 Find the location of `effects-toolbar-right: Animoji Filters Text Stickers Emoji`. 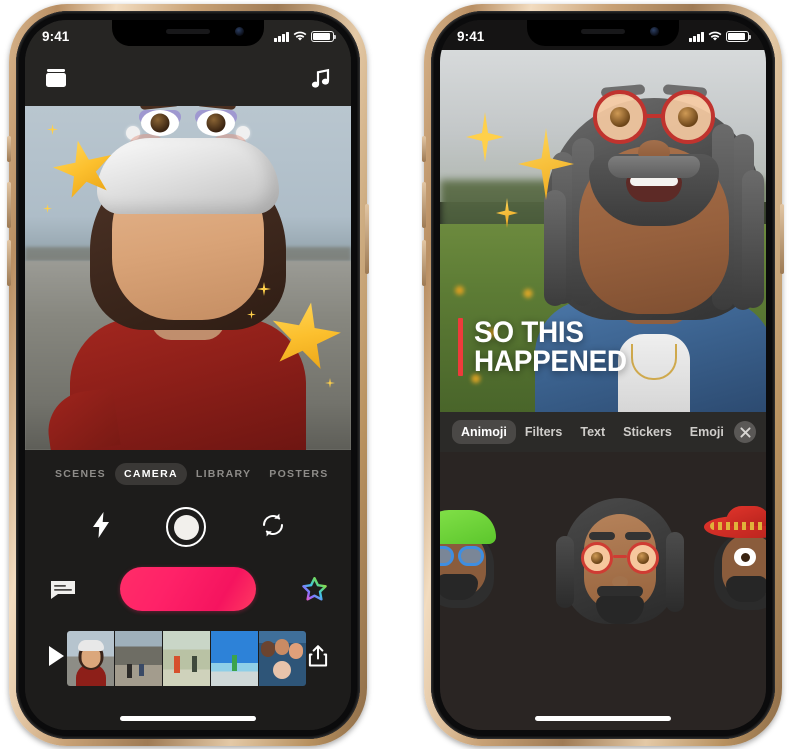

effects-toolbar-right: Animoji Filters Text Stickers Emoji is located at coordinates (603, 432).